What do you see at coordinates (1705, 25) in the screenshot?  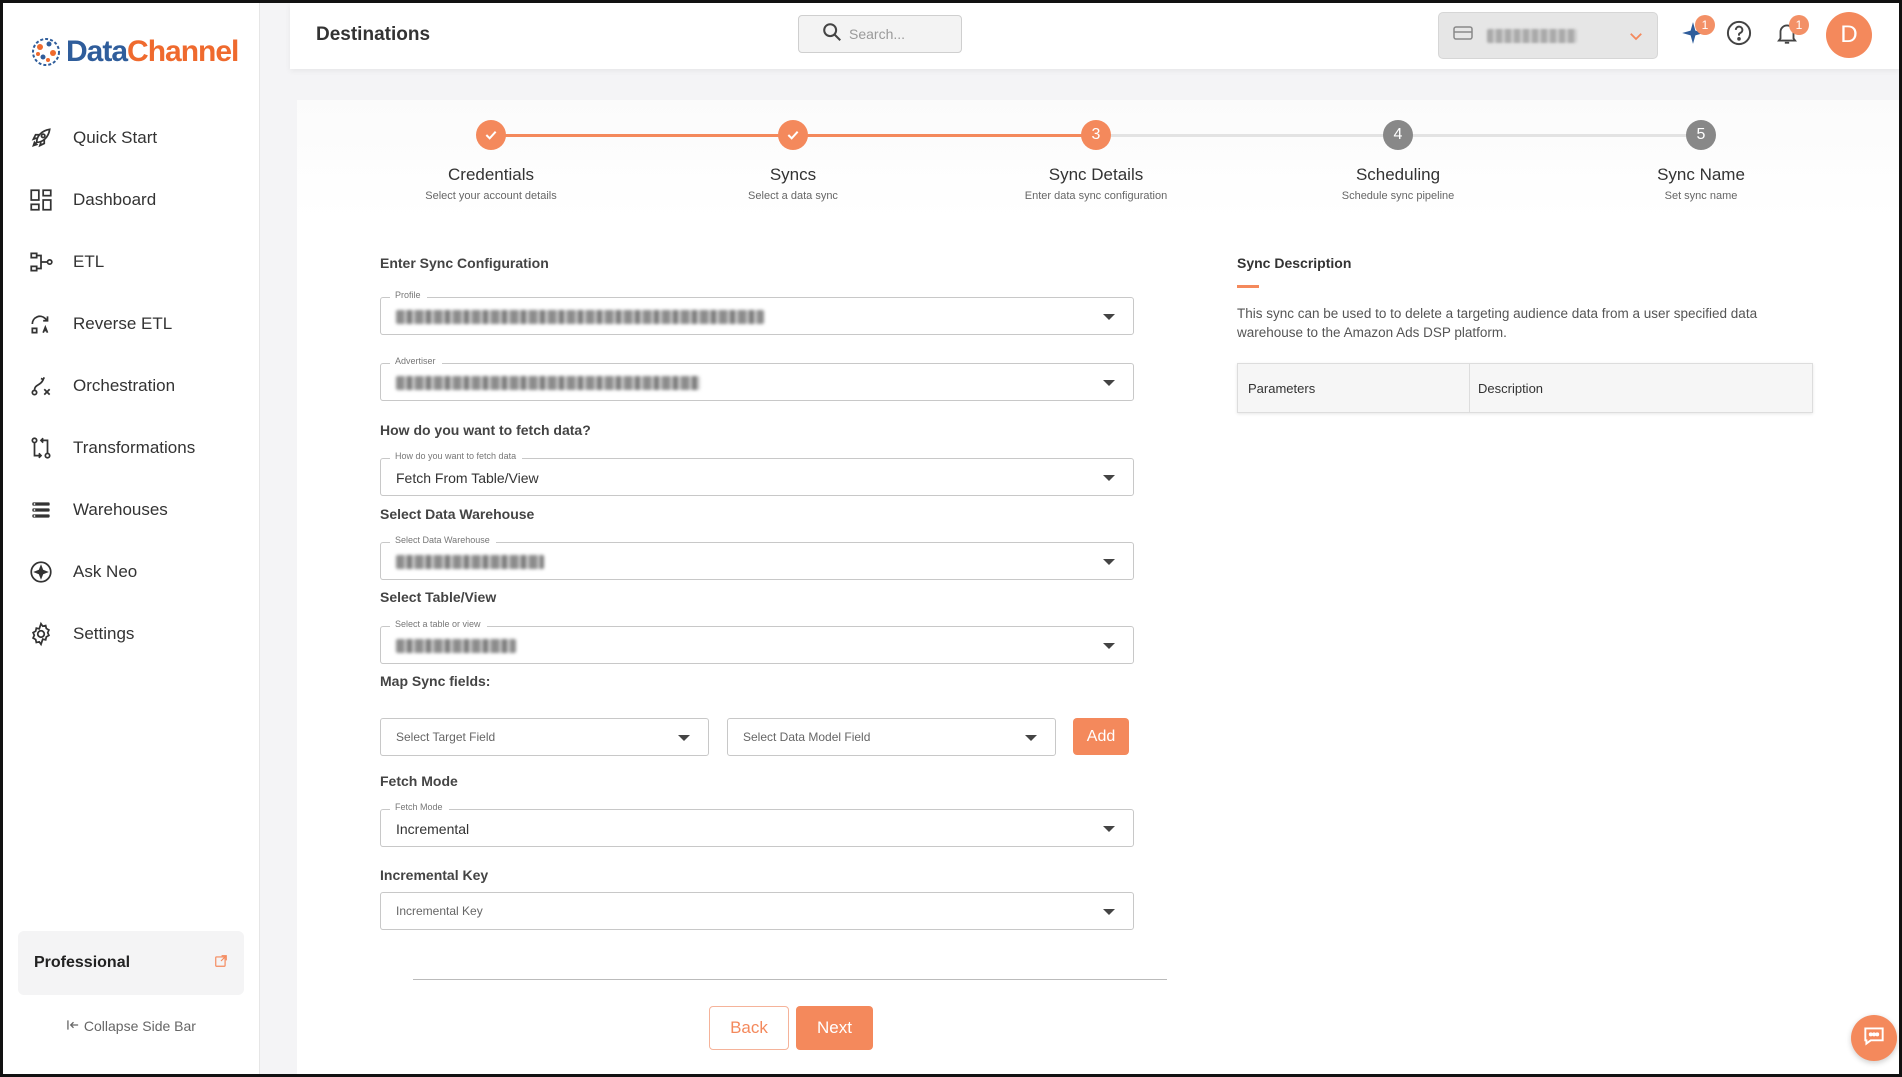 I see `neo-badge: 1` at bounding box center [1705, 25].